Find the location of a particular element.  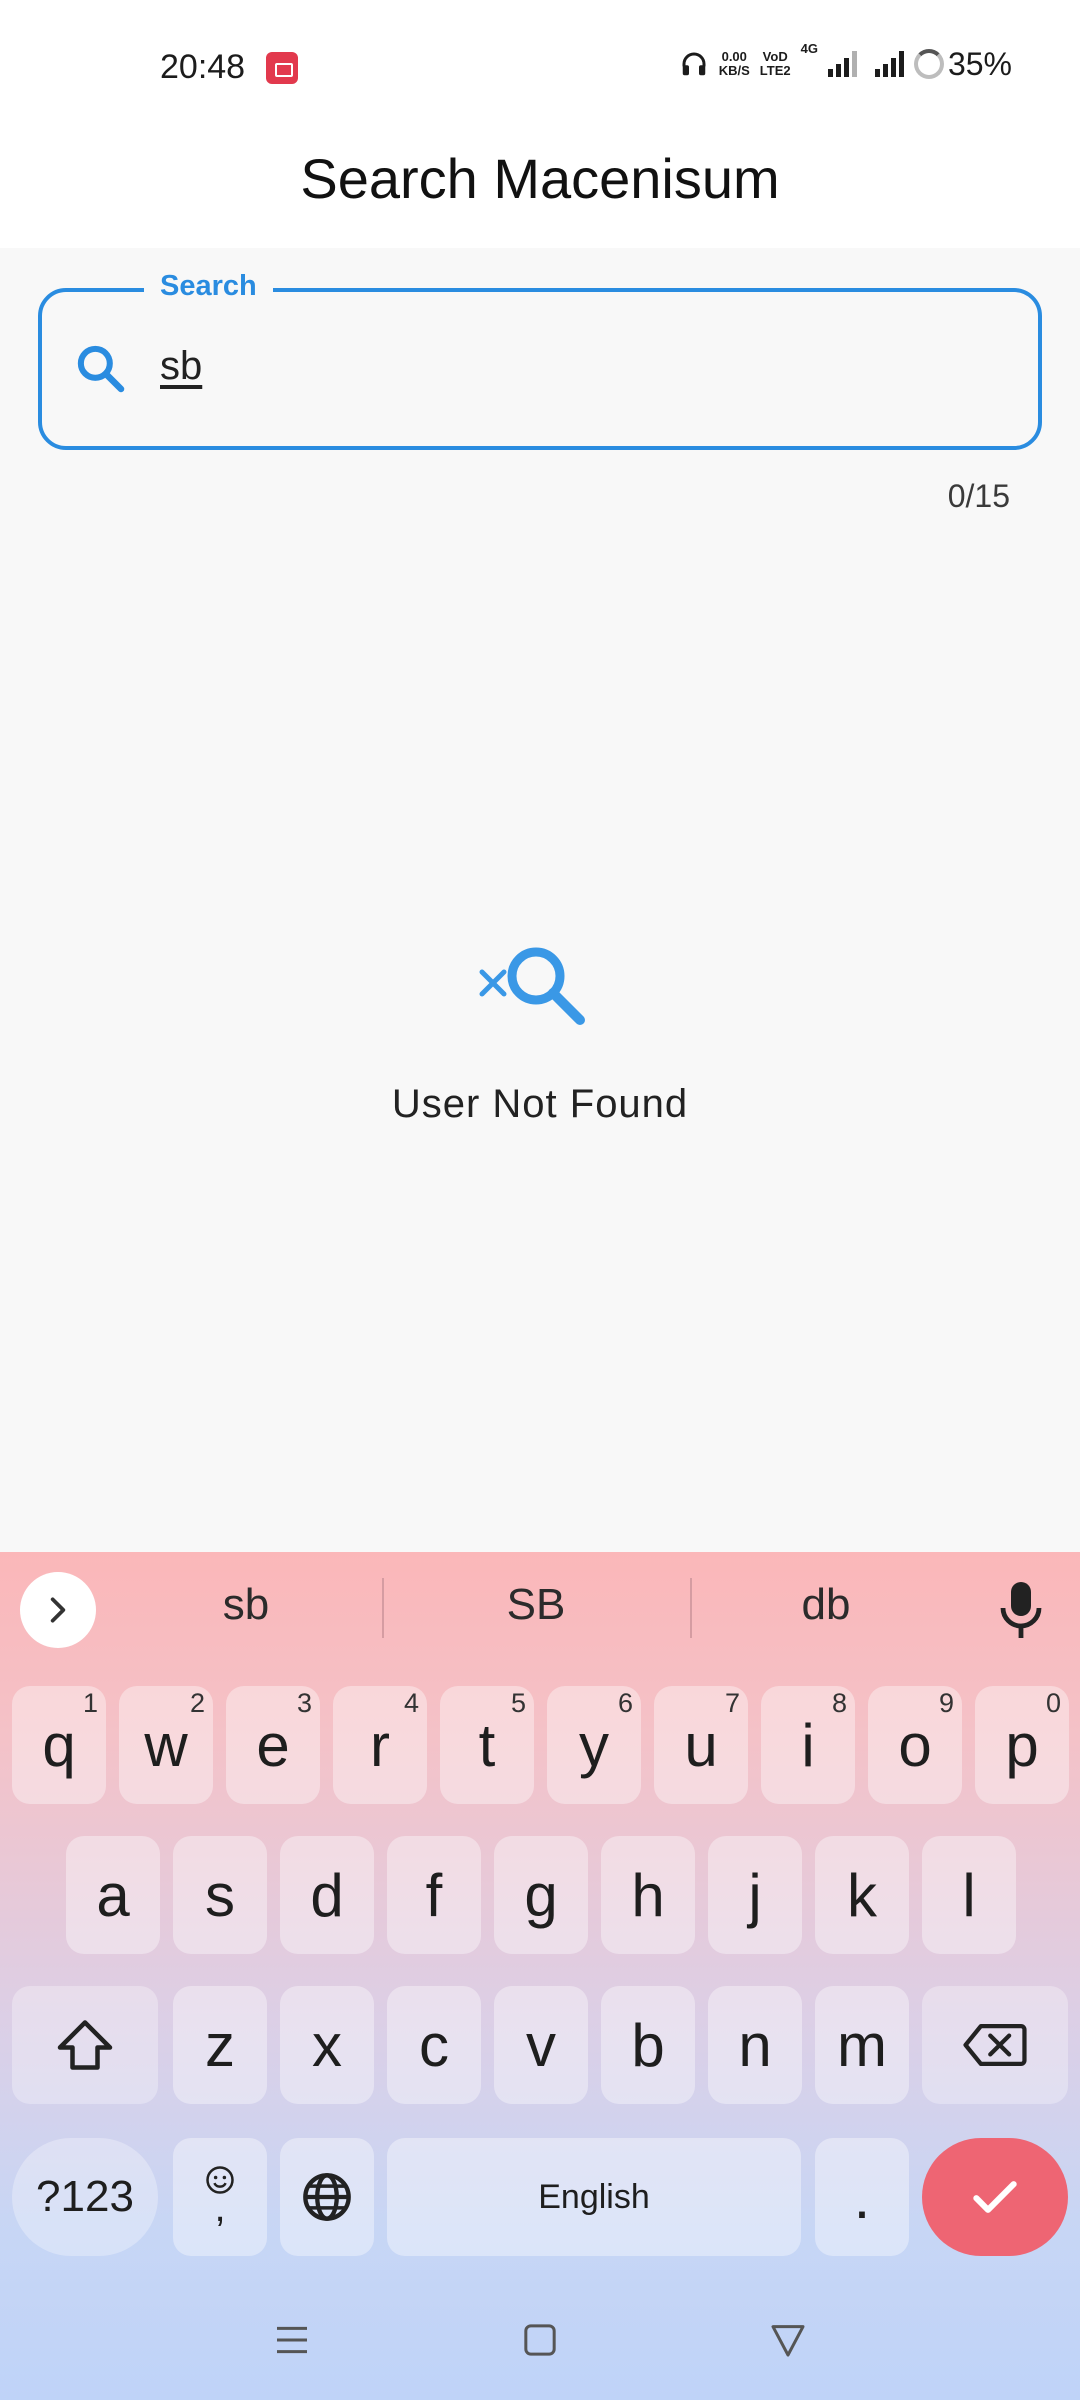

status-icons: 0.00 KB/S VoD LTE2 4G 35% is located at coordinates (845, 64).